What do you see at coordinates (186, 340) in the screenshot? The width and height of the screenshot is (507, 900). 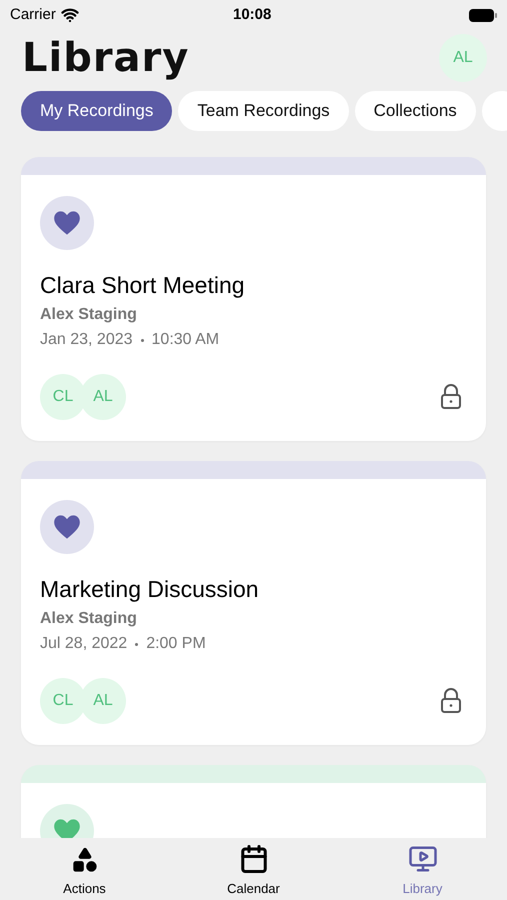 I see `recording-time: 10:30 AM` at bounding box center [186, 340].